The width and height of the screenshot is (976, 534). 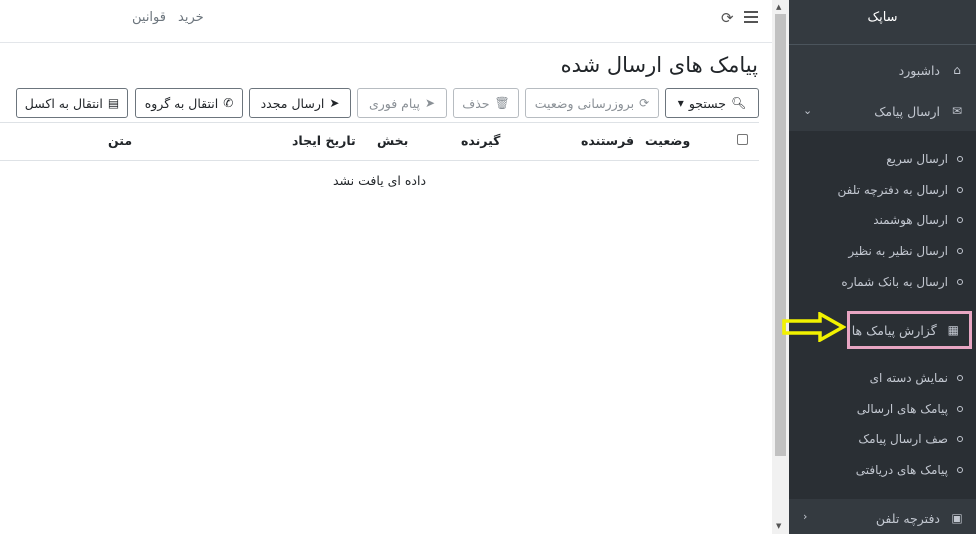 I want to click on sidebar-item-label: دفترچه تلفن, so click(x=907, y=518).